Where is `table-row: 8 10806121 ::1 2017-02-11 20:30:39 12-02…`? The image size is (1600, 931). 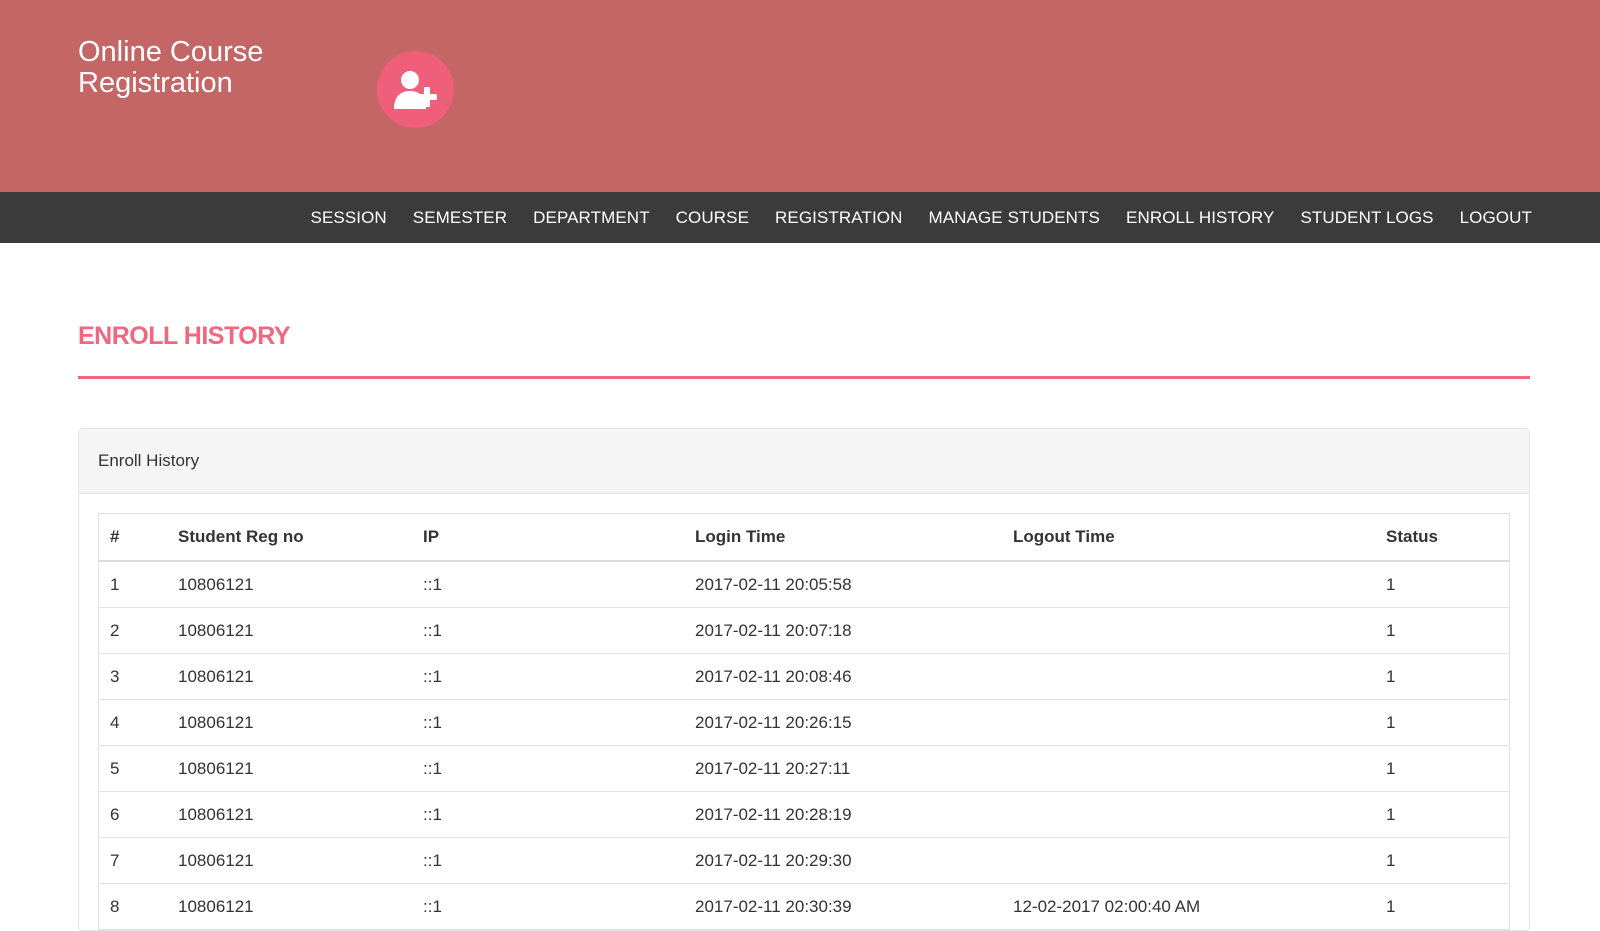 table-row: 8 10806121 ::1 2017-02-11 20:30:39 12-02… is located at coordinates (804, 906).